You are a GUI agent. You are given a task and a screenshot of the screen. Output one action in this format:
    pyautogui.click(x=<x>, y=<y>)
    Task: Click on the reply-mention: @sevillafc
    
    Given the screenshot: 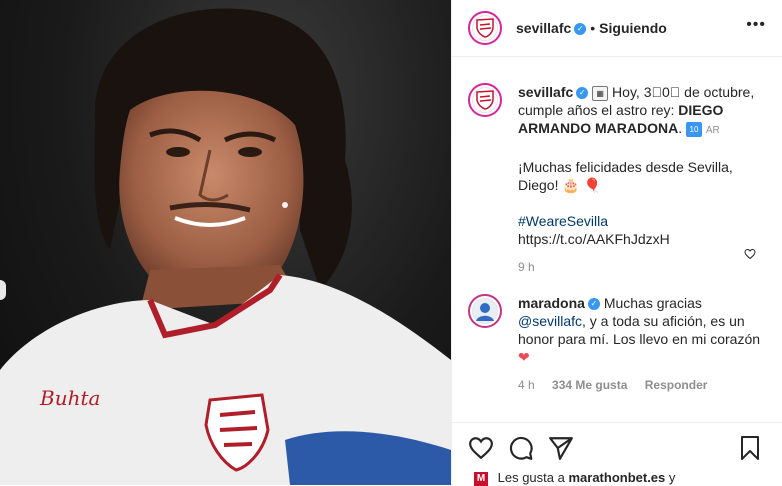 What is the action you would take?
    pyautogui.click(x=550, y=321)
    